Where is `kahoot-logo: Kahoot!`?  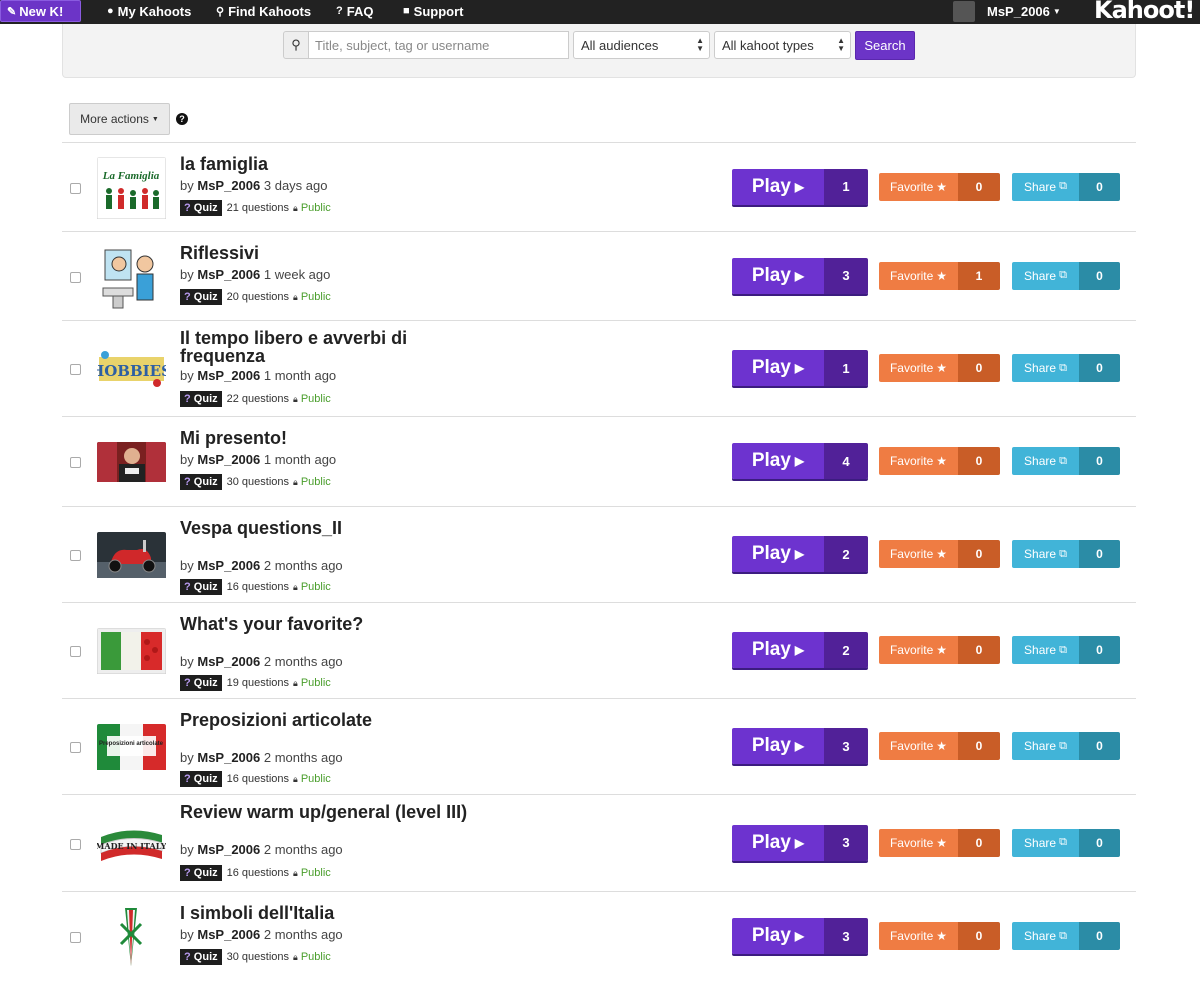 kahoot-logo: Kahoot! is located at coordinates (1144, 12).